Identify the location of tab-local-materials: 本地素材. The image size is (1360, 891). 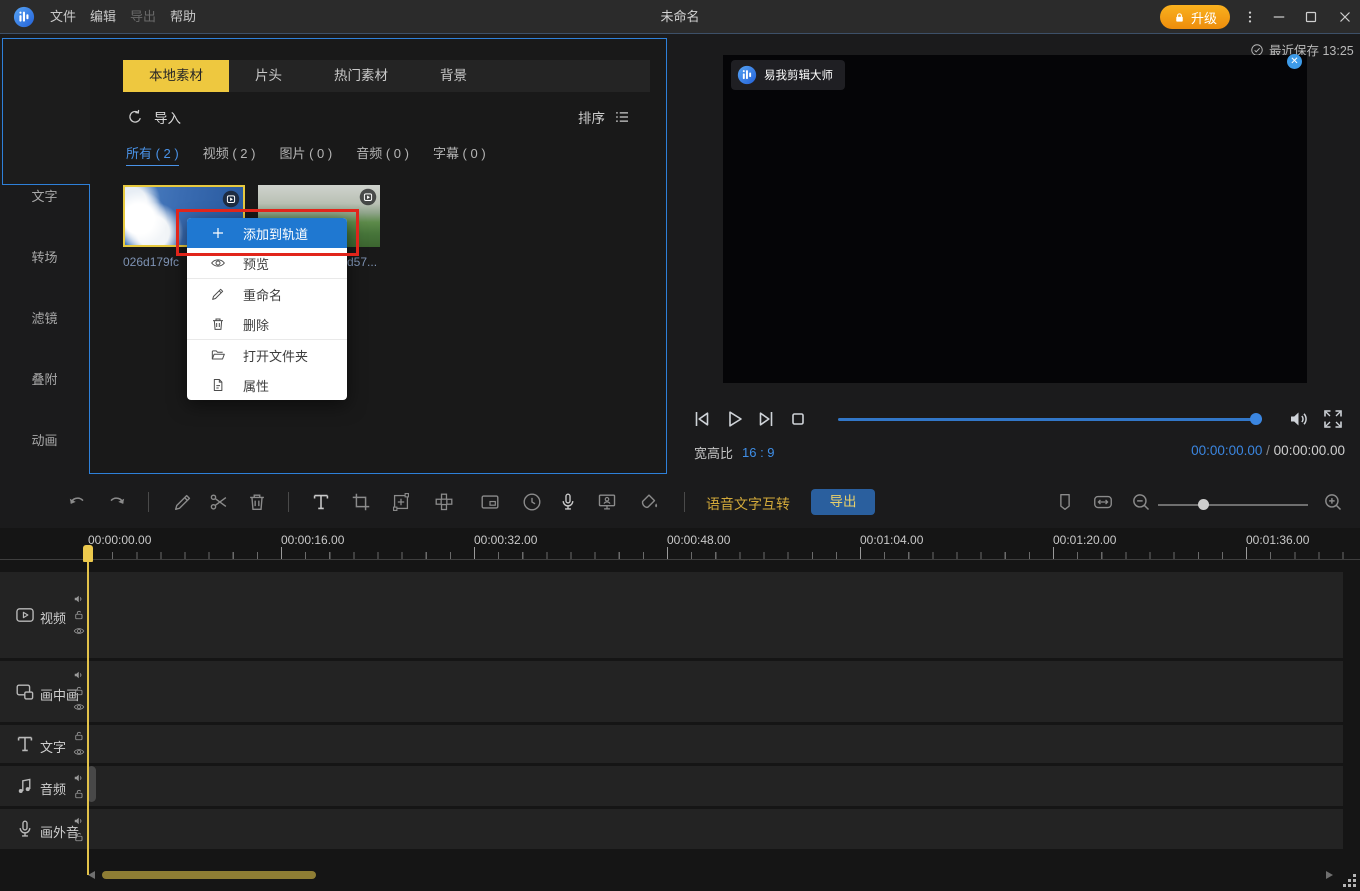
(176, 76).